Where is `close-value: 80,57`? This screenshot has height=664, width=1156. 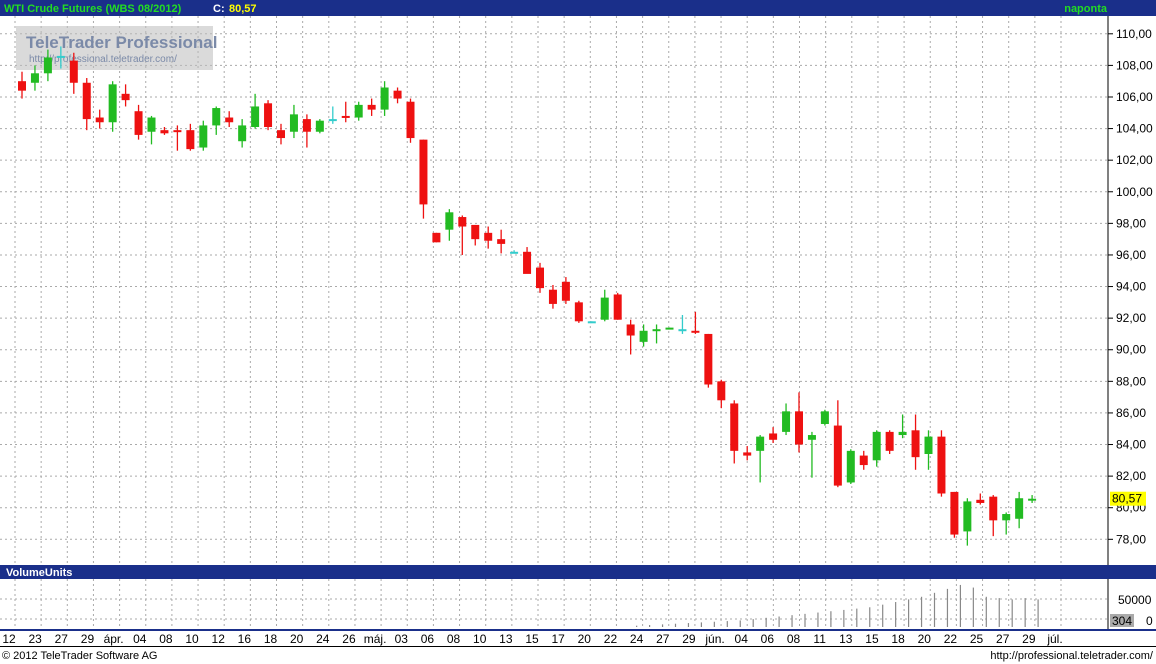
close-value: 80,57 is located at coordinates (243, 9).